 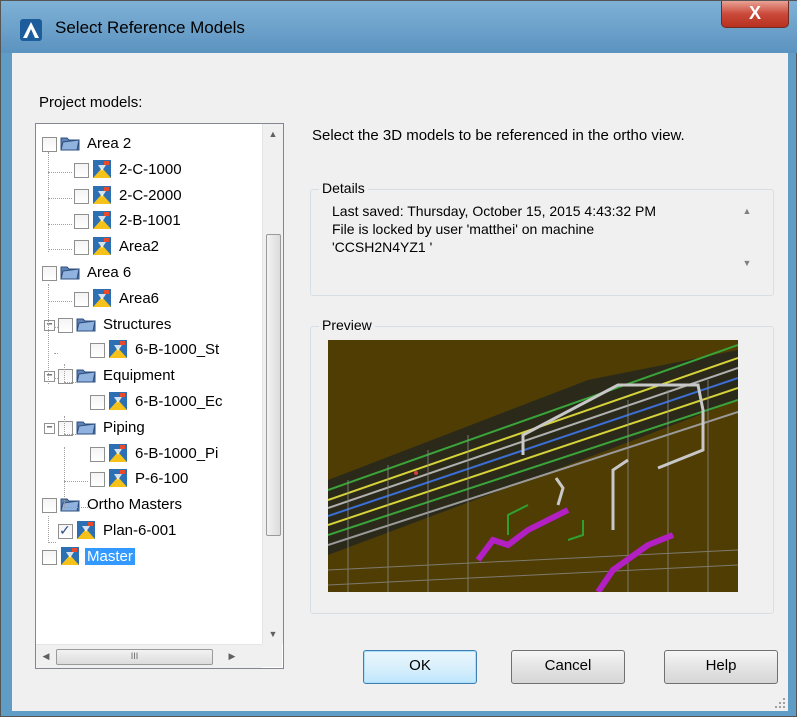 I want to click on project-models-label: Project models:, so click(x=91, y=102).